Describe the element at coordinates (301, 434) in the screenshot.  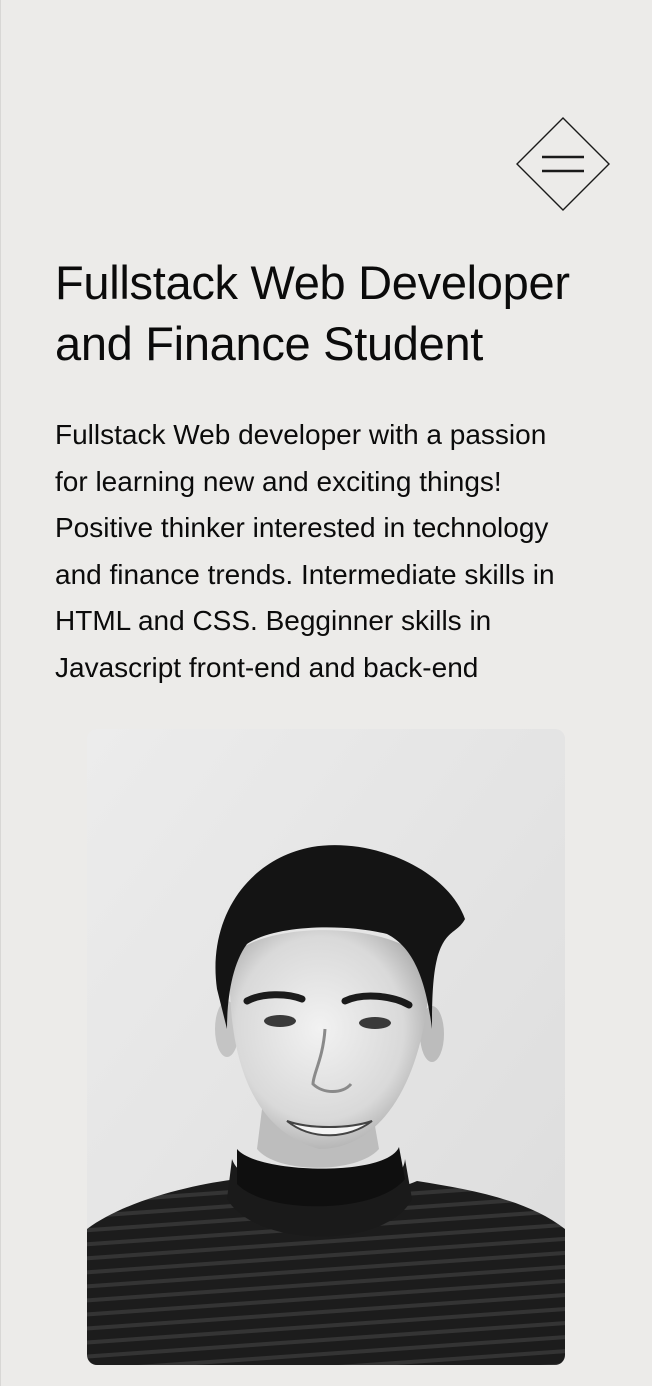
I see `description-line: Fullstack Web developer with a passion` at that location.